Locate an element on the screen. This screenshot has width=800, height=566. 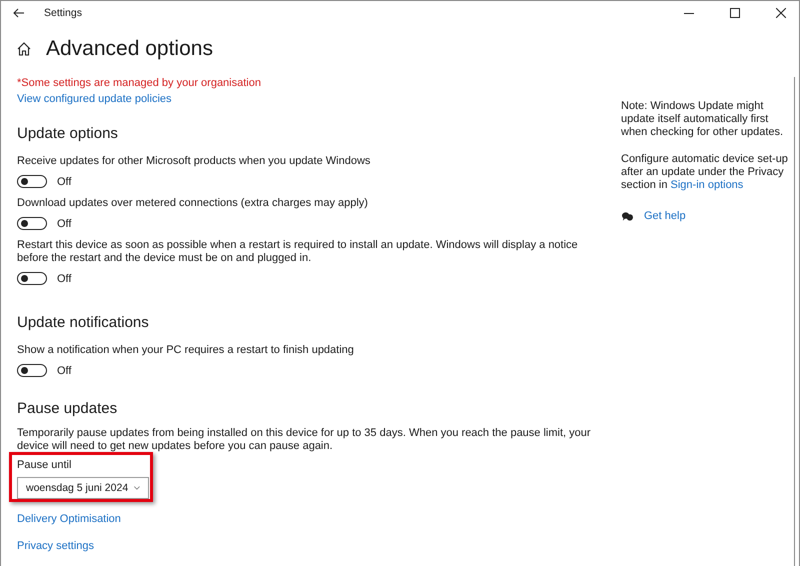
setting-label: Restart this device as soon as possible when a restart is required to install an update. Windows will display a notice before the restart and the device must be on and plugged in. is located at coordinates (298, 252).